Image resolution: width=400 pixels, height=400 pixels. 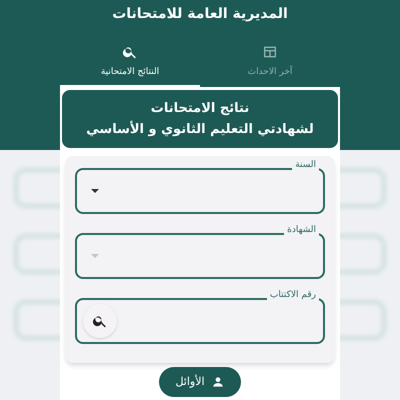 What do you see at coordinates (217, 382) in the screenshot?
I see `person-icon` at bounding box center [217, 382].